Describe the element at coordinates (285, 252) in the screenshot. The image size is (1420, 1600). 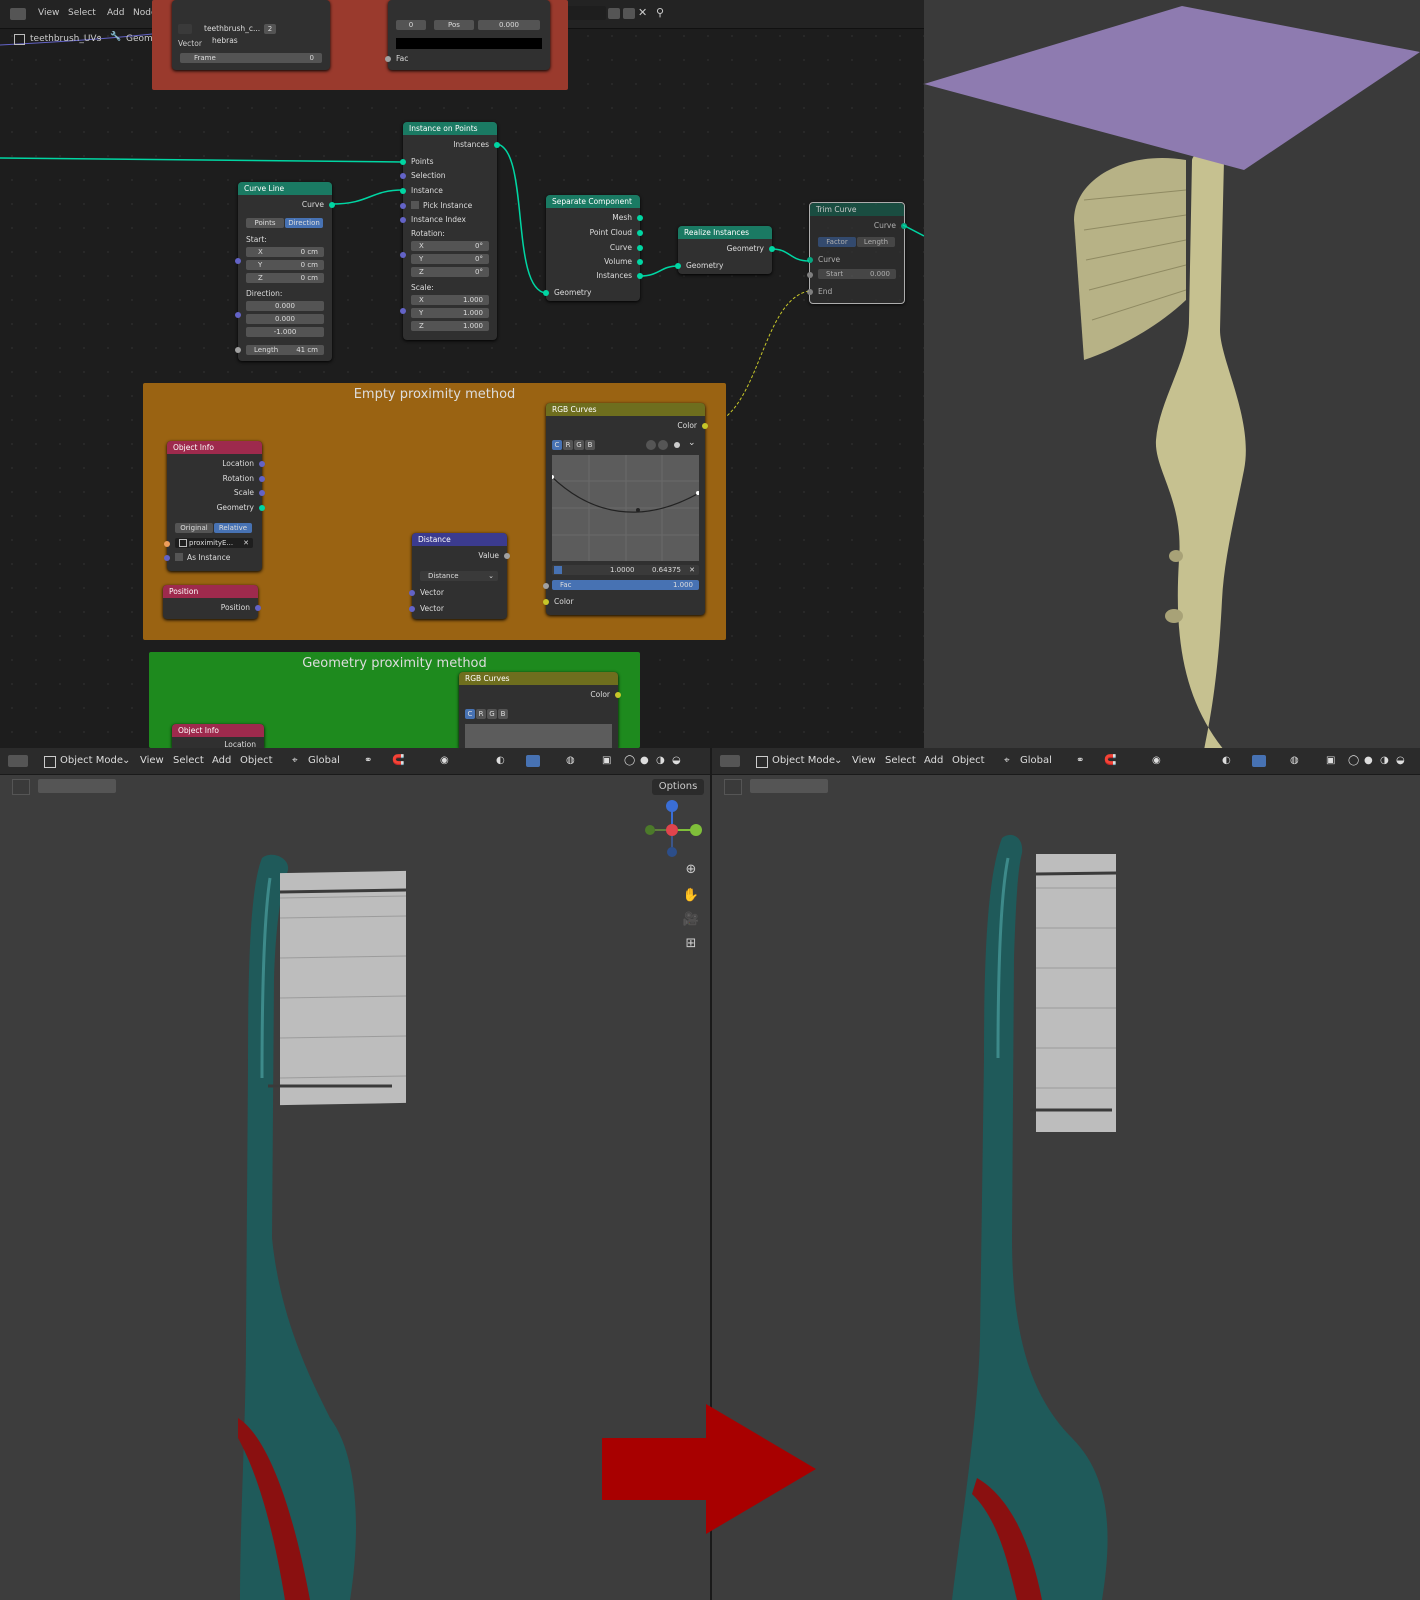
I see `start-x: X 0 cm` at that location.